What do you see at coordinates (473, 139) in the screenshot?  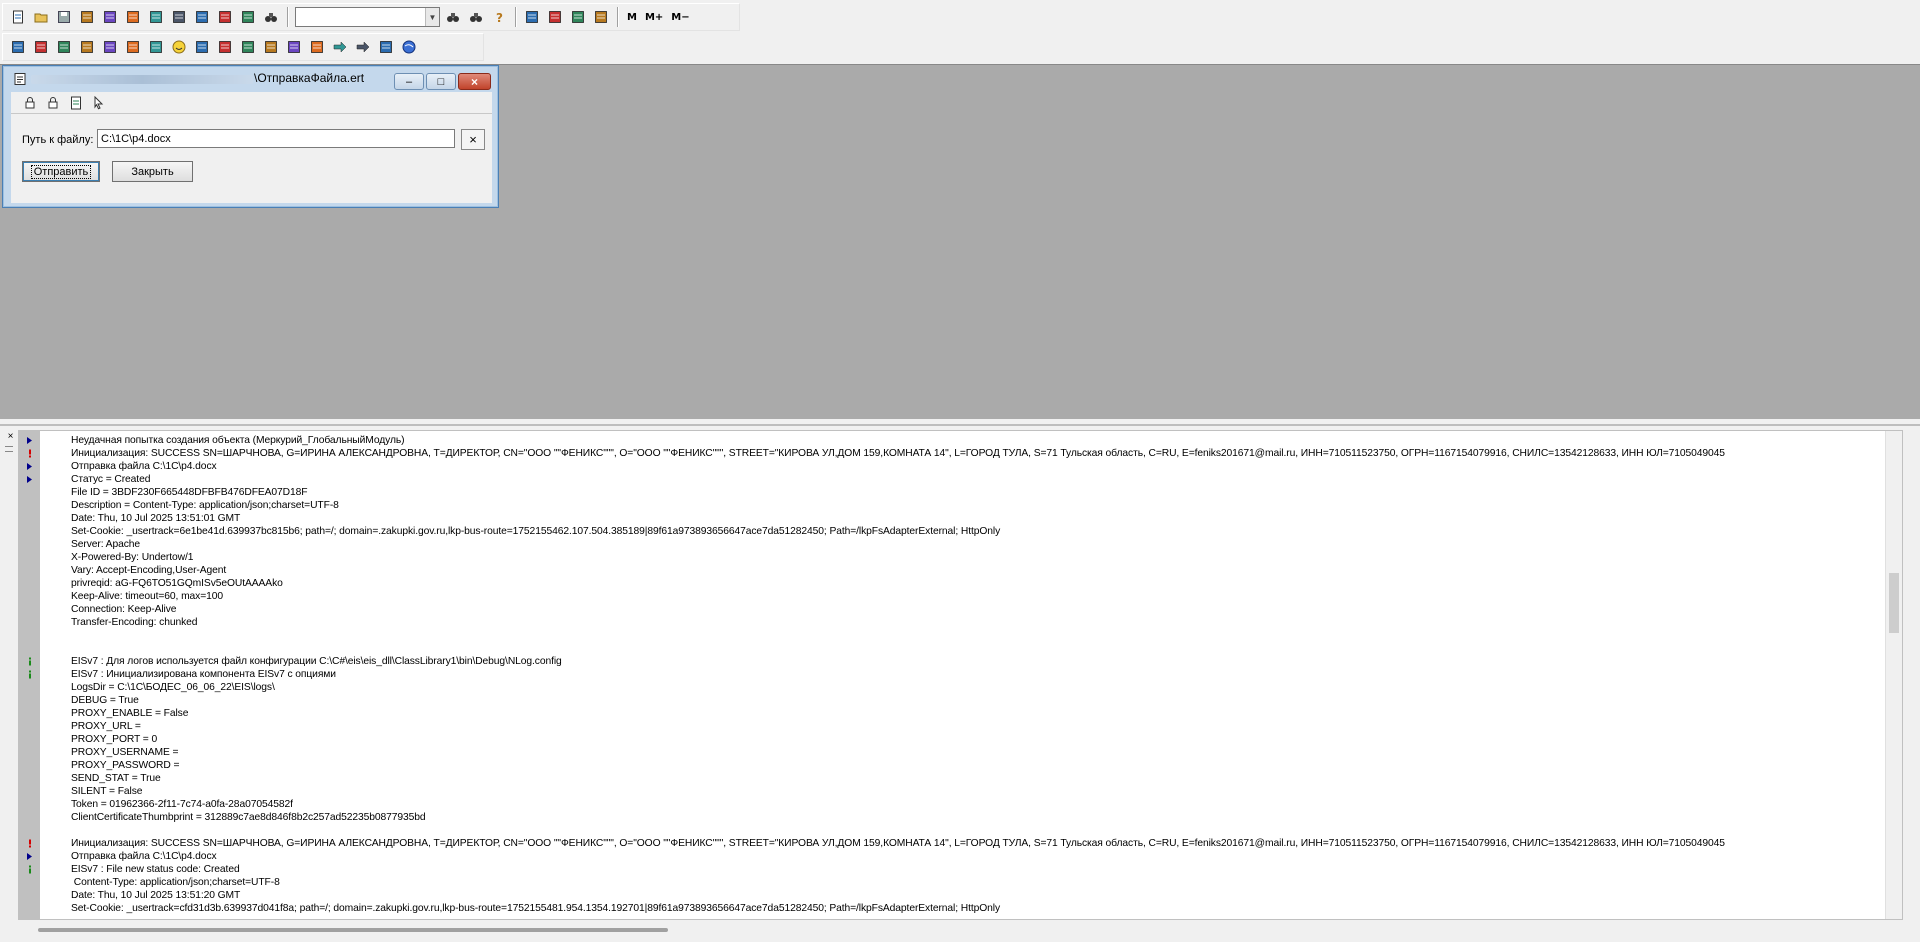 I see `clear-path-button: ×` at bounding box center [473, 139].